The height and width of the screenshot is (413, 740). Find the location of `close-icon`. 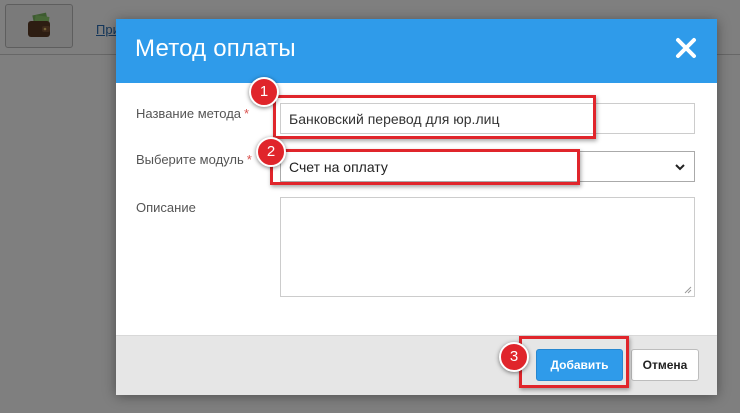

close-icon is located at coordinates (686, 48).